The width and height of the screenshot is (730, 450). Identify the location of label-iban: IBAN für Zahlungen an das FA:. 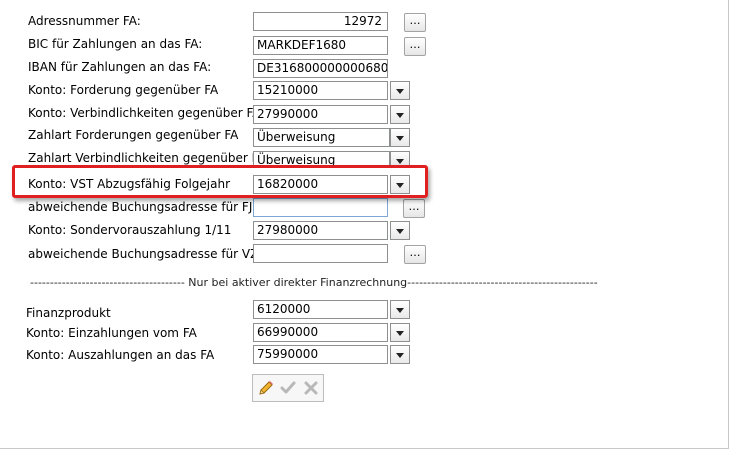
(120, 67).